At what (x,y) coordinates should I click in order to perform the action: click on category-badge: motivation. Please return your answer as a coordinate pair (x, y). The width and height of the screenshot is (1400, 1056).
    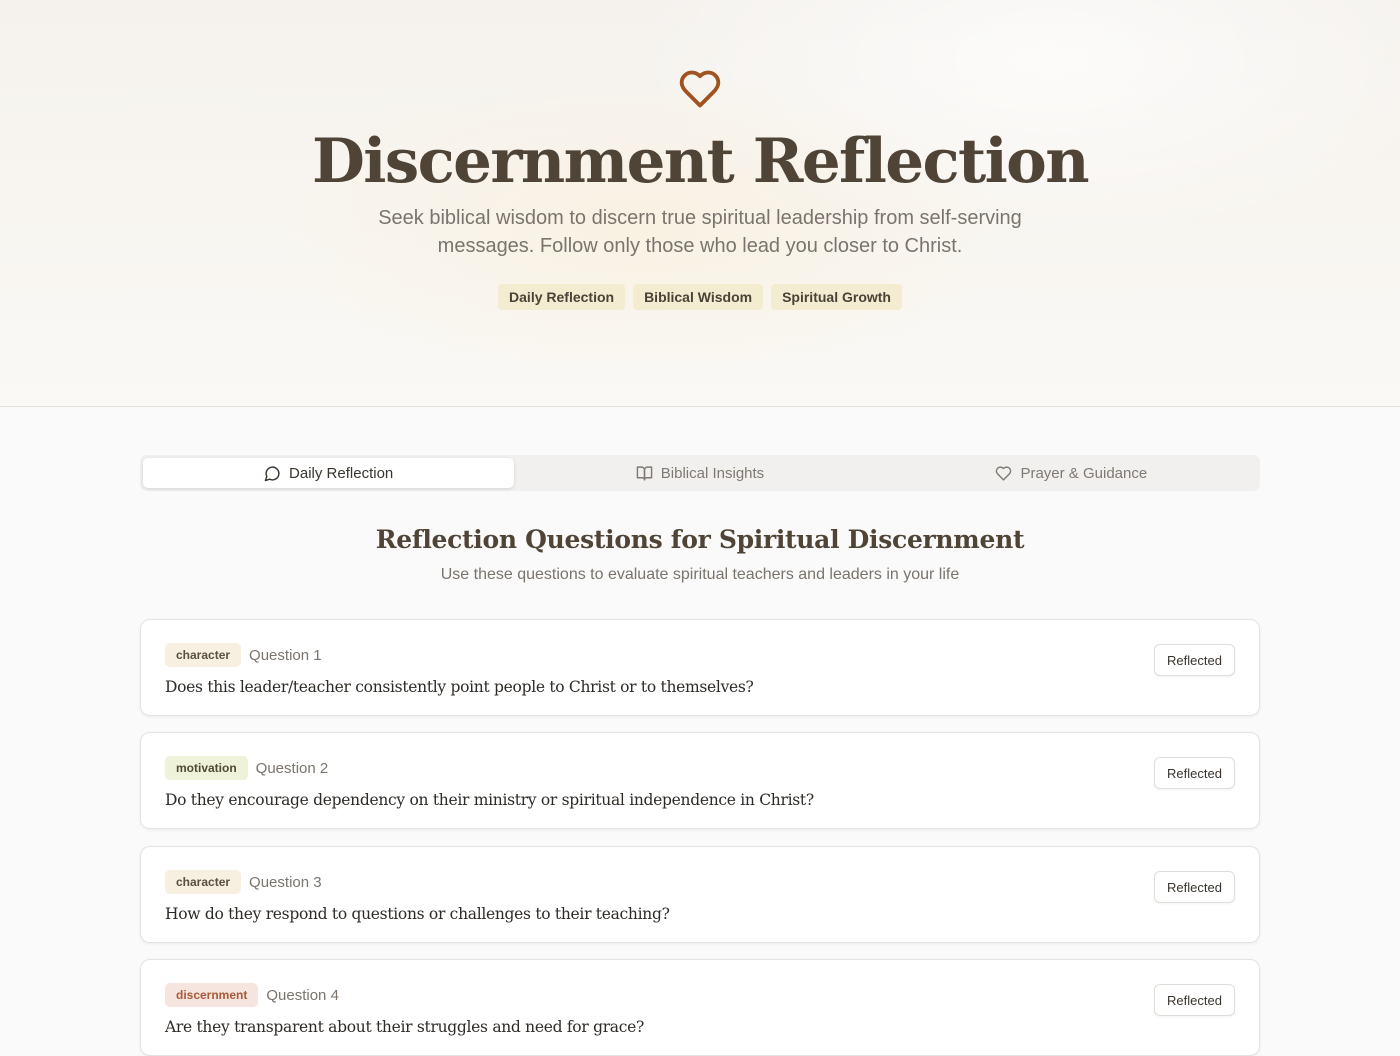
    Looking at the image, I should click on (206, 768).